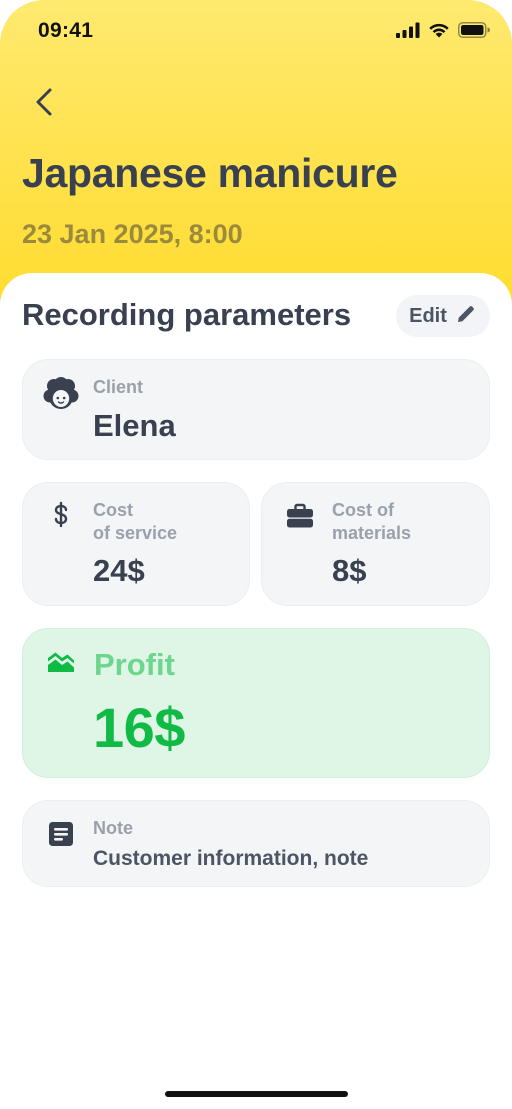 The image size is (512, 1109). I want to click on wifi-icon, so click(439, 32).